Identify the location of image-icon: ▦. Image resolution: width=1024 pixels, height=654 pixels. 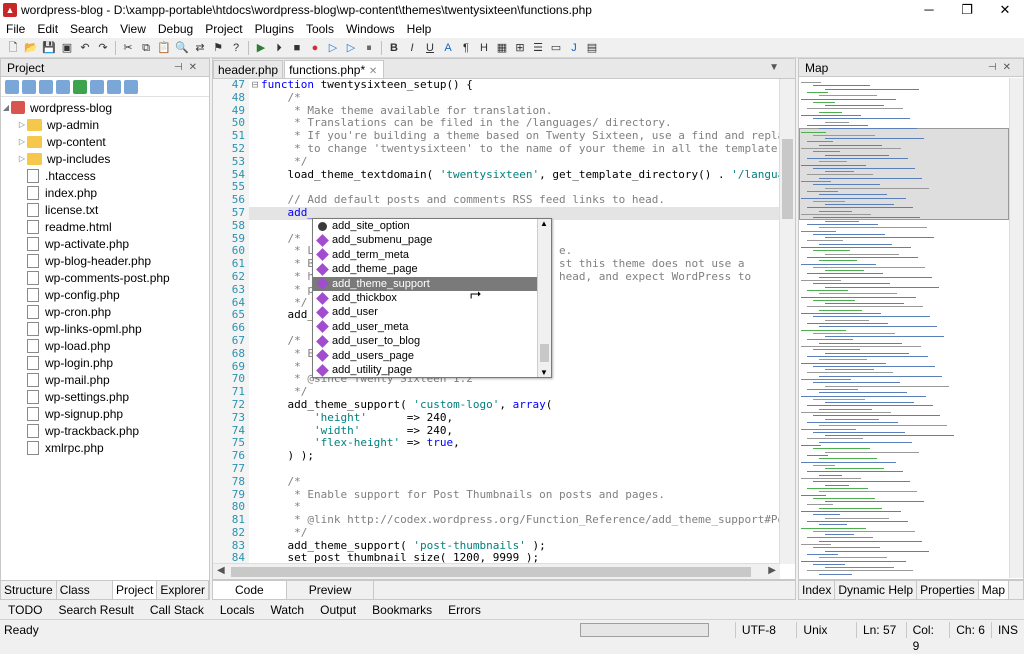
(502, 48).